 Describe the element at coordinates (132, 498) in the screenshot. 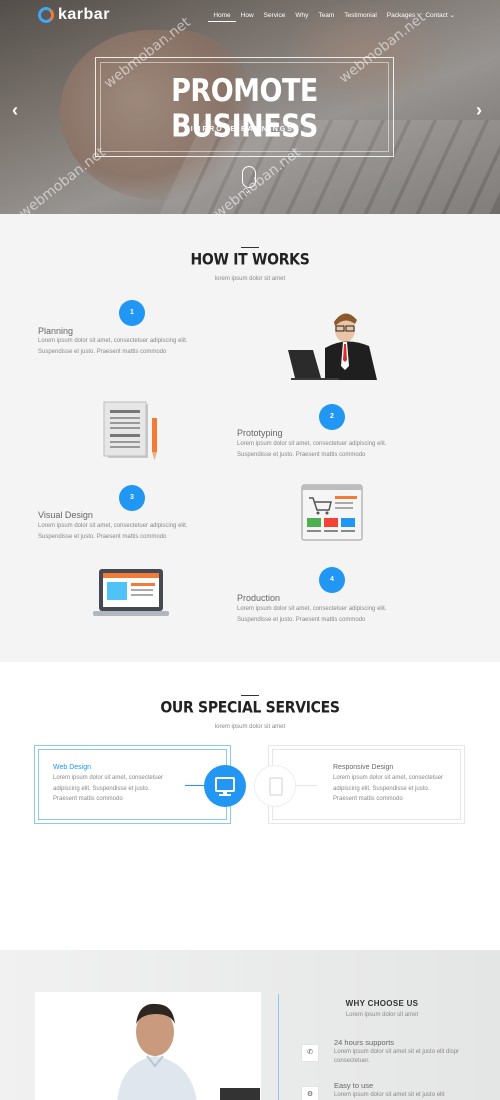

I see `step-number-badge: 3` at that location.